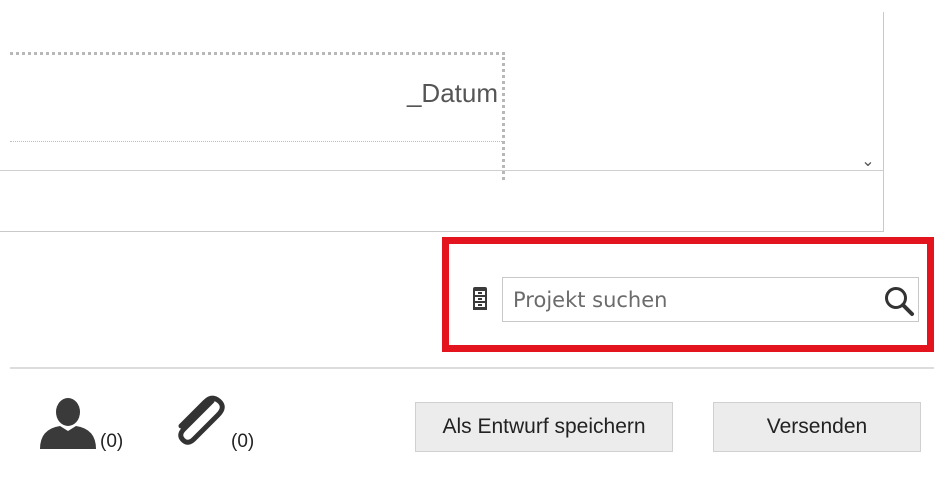 The width and height of the screenshot is (934, 477). I want to click on date-placeholder-text: _Datum, so click(452, 93).